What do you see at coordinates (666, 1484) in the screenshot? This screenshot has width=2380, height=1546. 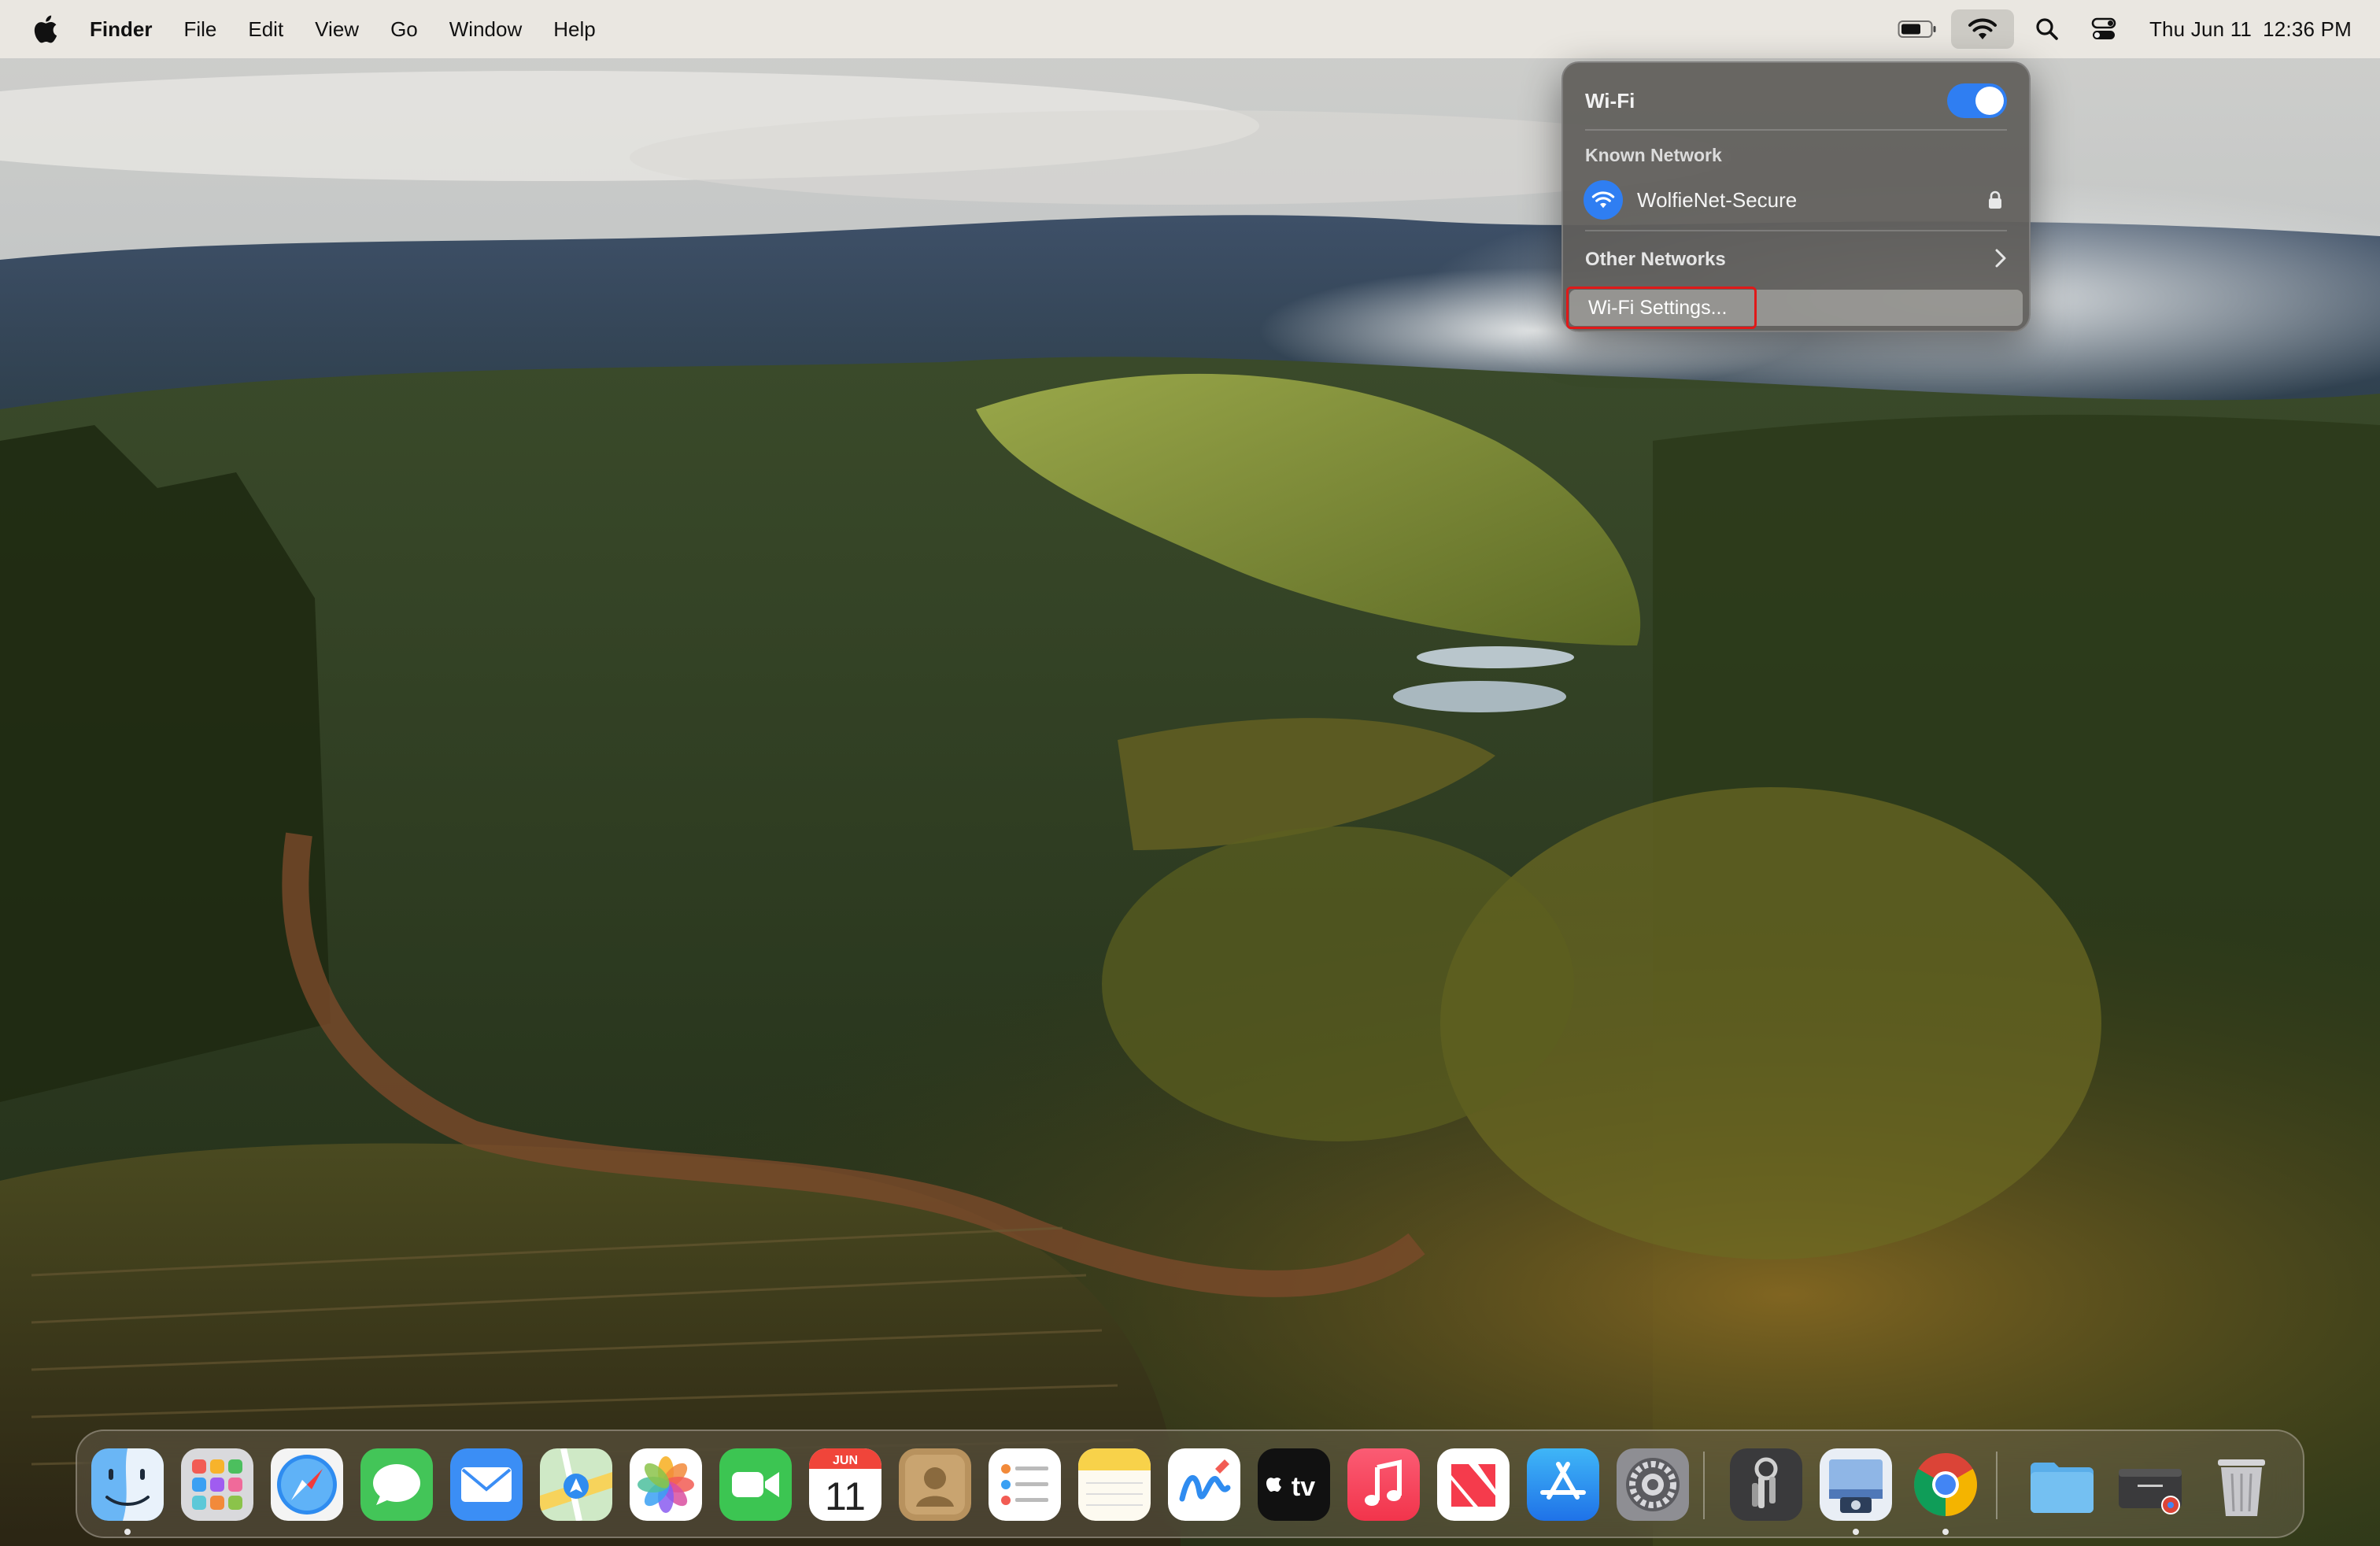 I see `dock-photos-icon` at bounding box center [666, 1484].